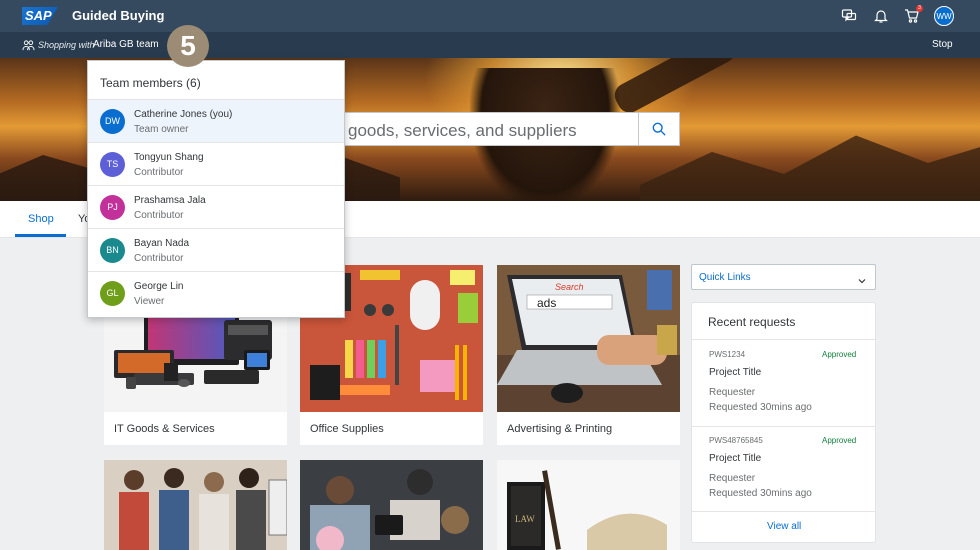 This screenshot has height=550, width=980. What do you see at coordinates (216, 206) in the screenshot?
I see `team-member-item: PJ Prashamsa Jala Contributor` at bounding box center [216, 206].